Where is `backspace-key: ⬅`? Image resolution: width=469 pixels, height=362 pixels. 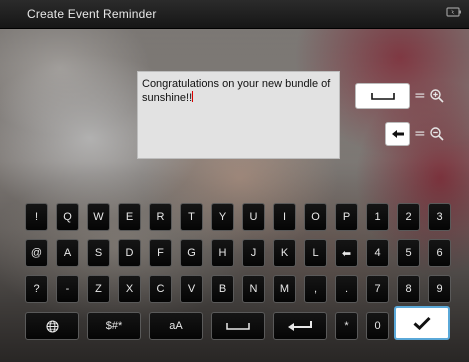 backspace-key: ⬅ is located at coordinates (346, 253).